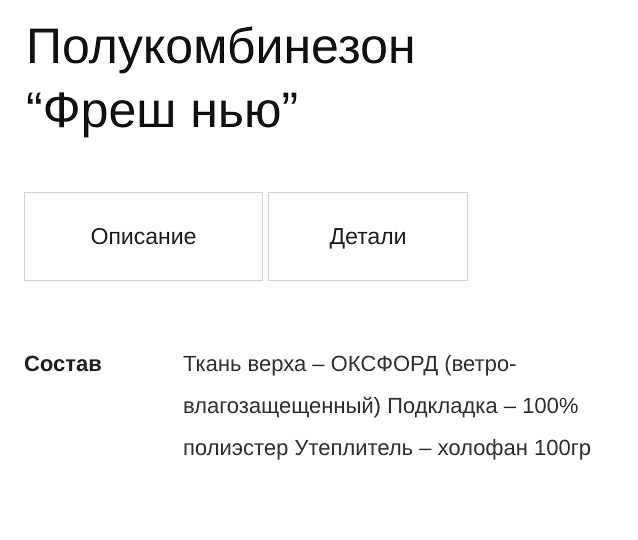 The width and height of the screenshot is (638, 540). Describe the element at coordinates (143, 236) in the screenshot. I see `tab: Описание` at that location.